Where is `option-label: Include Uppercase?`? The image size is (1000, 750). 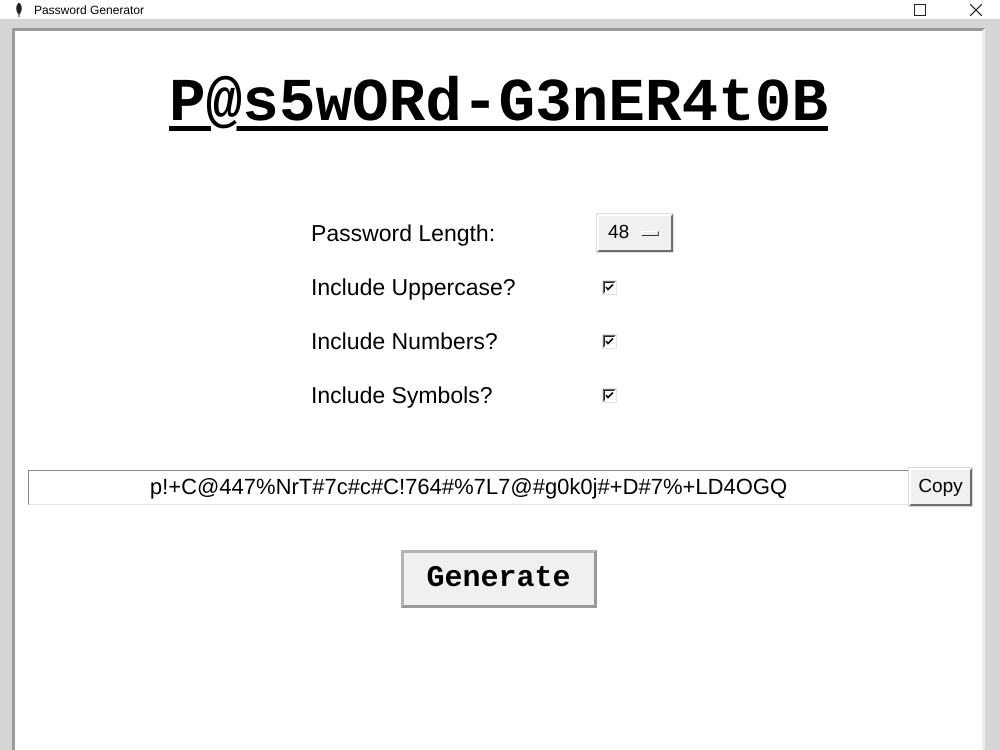
option-label: Include Uppercase? is located at coordinates (413, 287).